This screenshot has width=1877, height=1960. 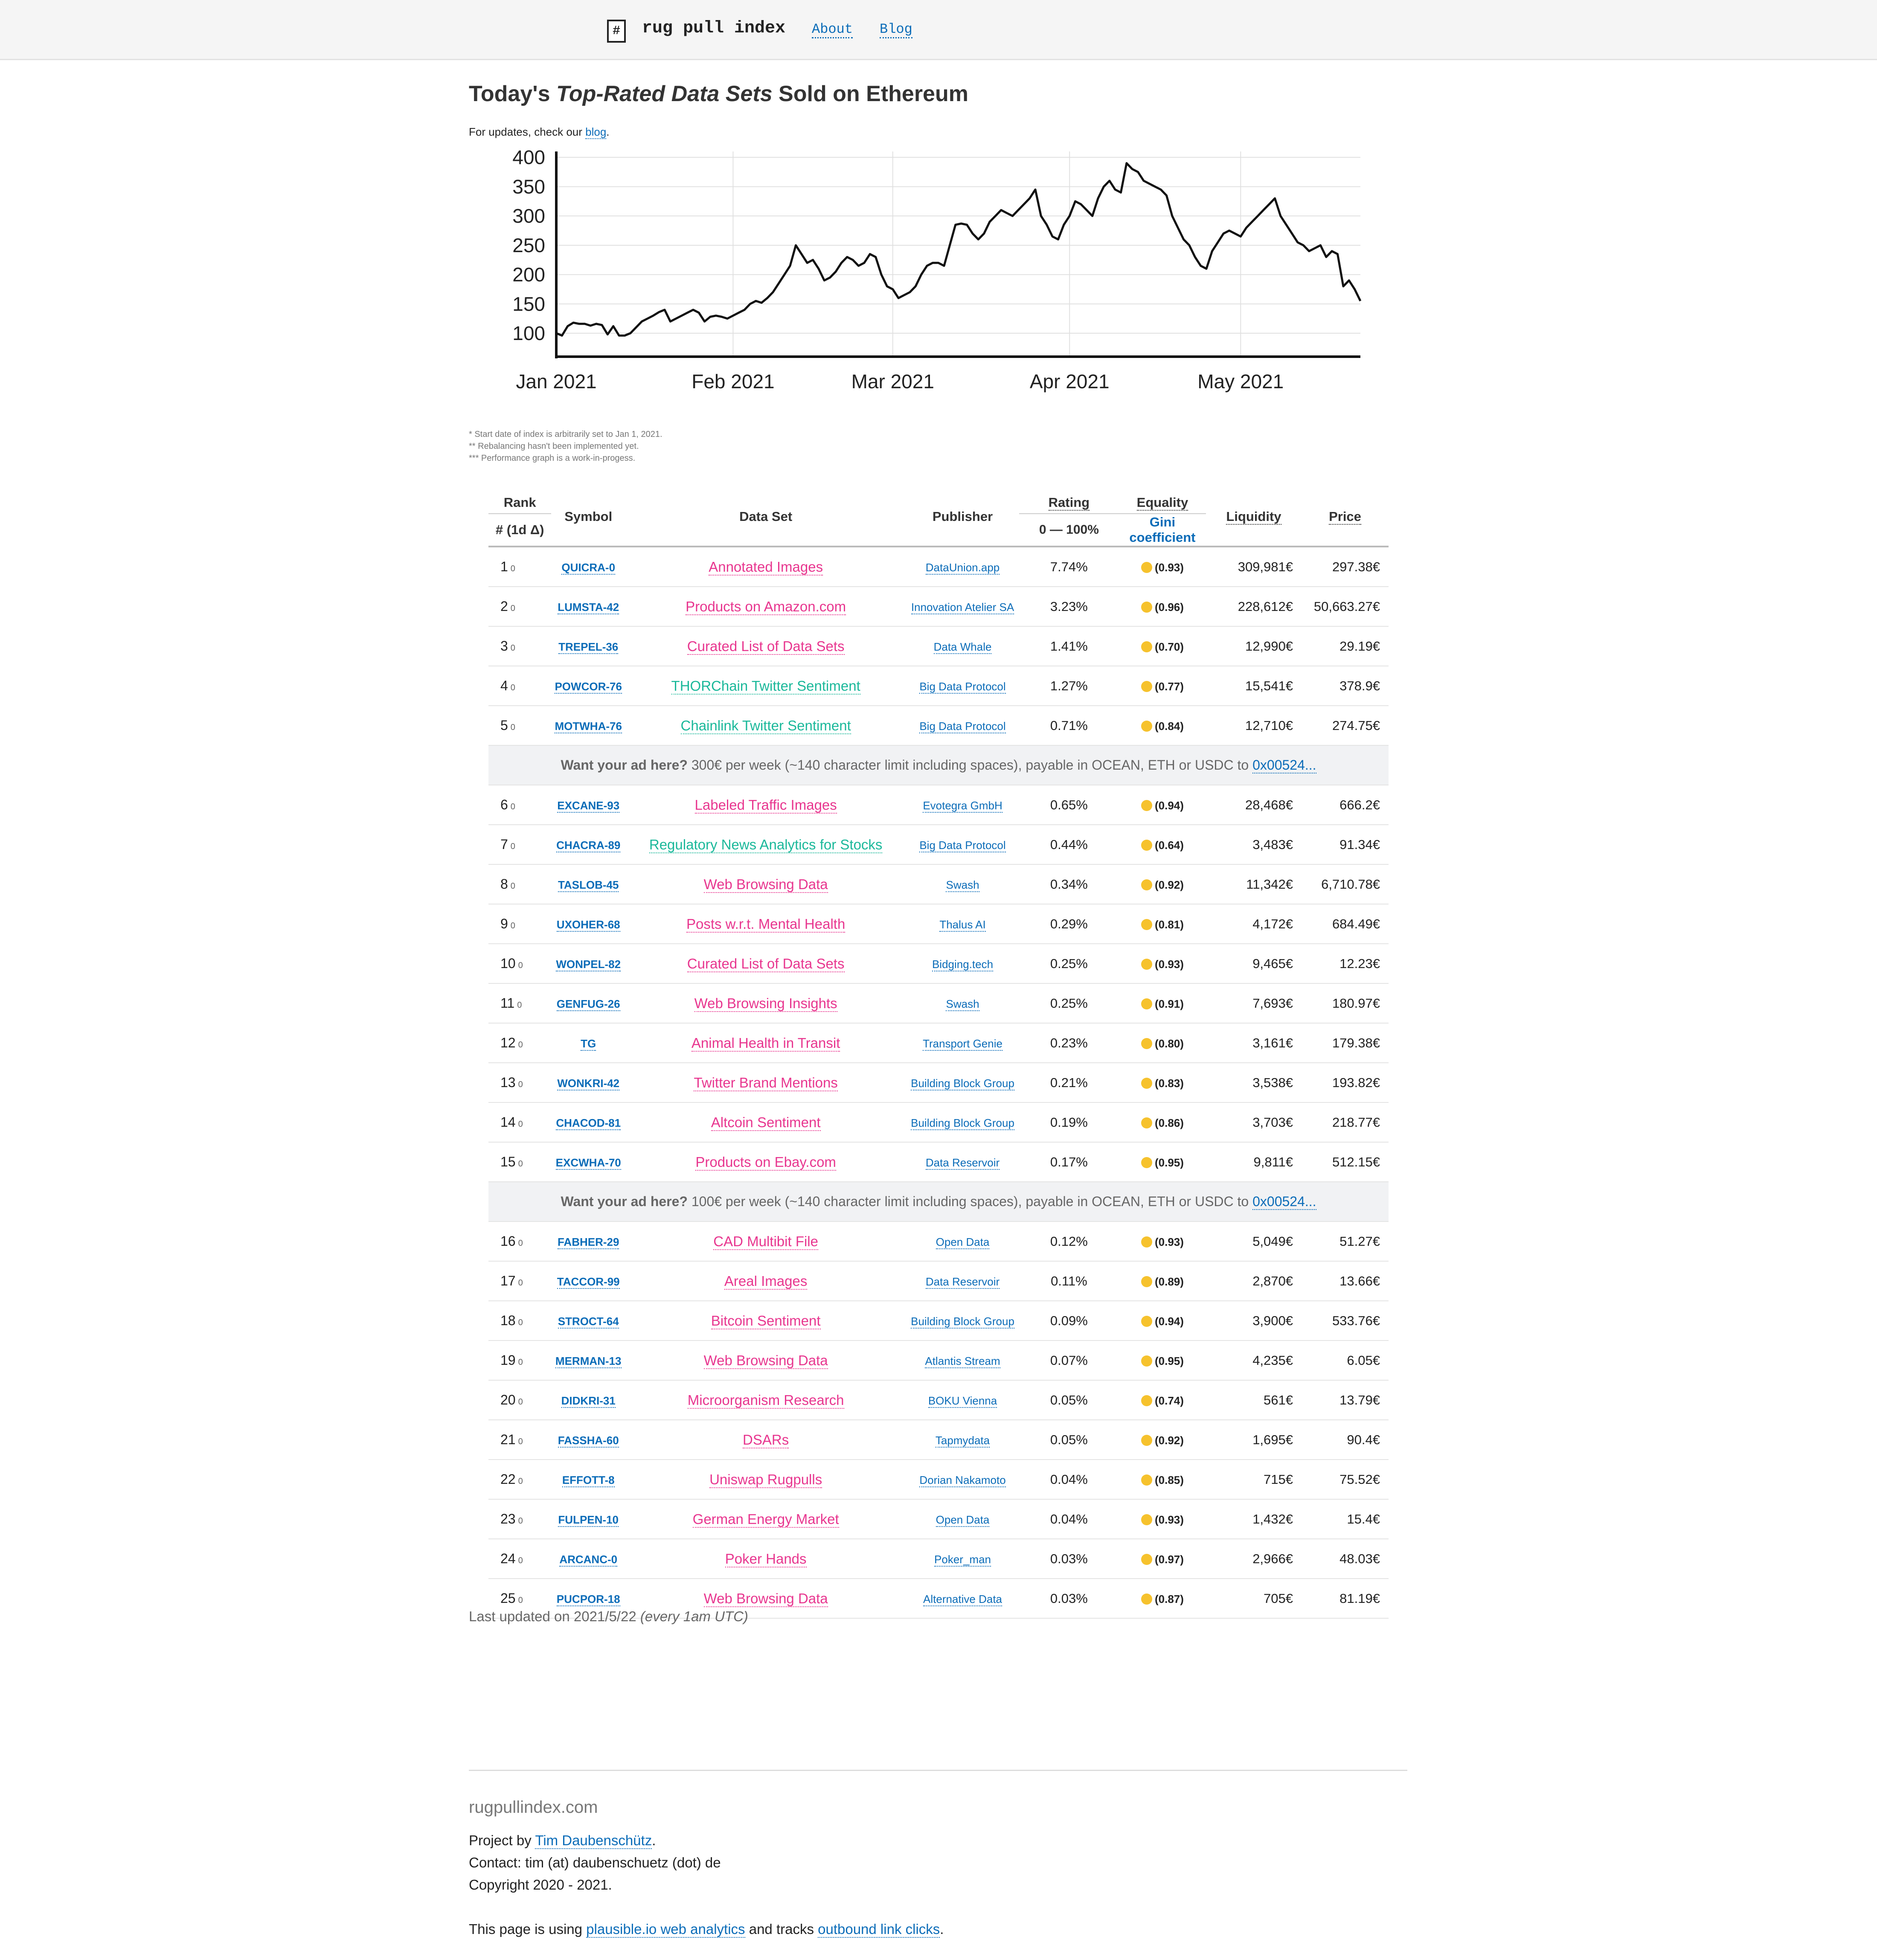 What do you see at coordinates (588, 1004) in the screenshot?
I see `symbol-link: GENFUG-26` at bounding box center [588, 1004].